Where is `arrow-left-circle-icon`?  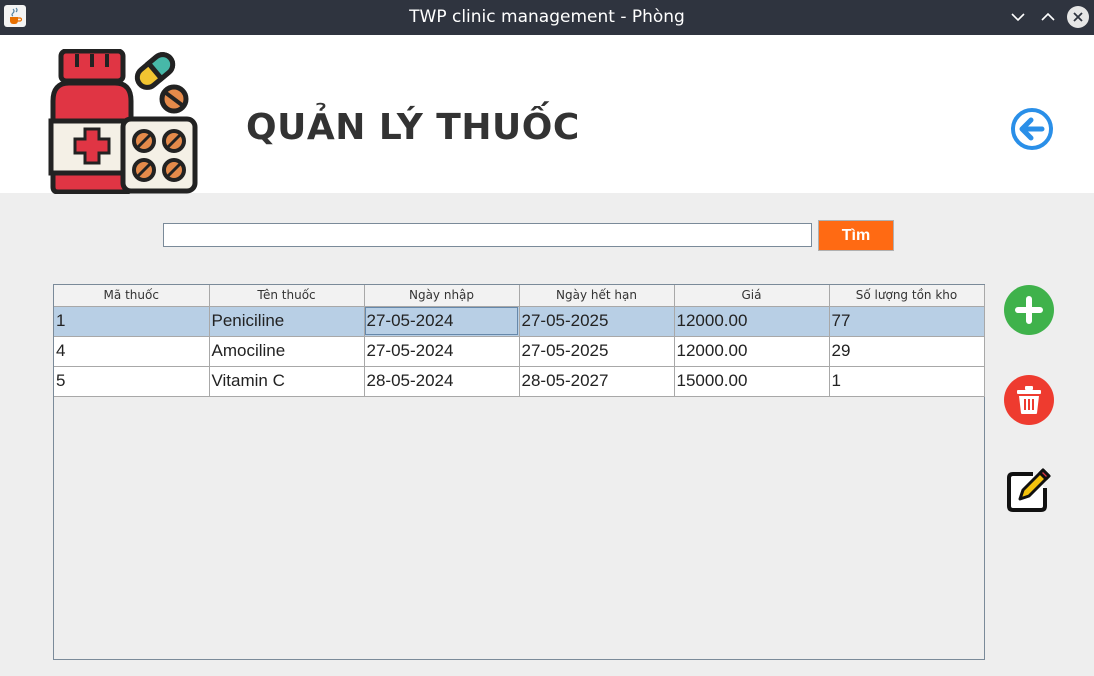 arrow-left-circle-icon is located at coordinates (1032, 129).